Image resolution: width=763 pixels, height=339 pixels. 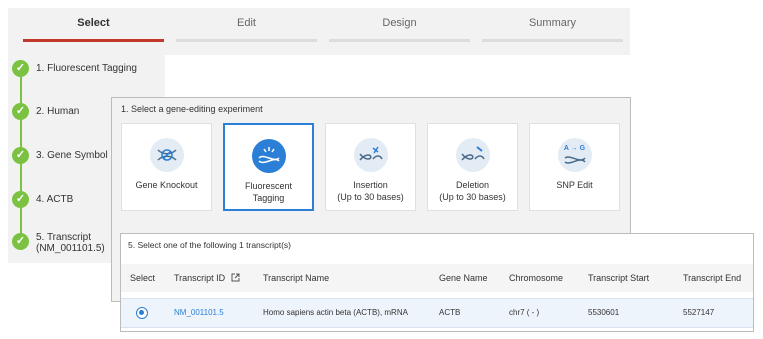 What do you see at coordinates (72, 155) in the screenshot?
I see `step-3-label: 3. Gene Symbol` at bounding box center [72, 155].